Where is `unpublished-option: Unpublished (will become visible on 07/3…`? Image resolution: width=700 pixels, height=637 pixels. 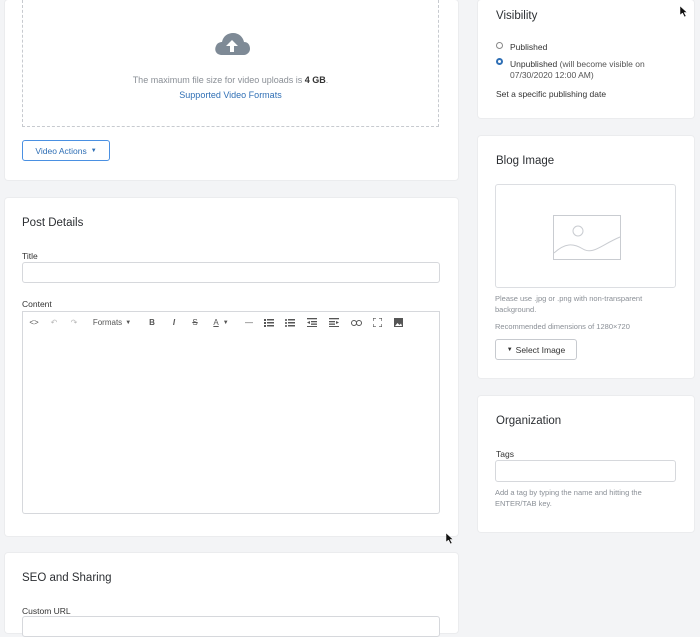 unpublished-option: Unpublished (will become visible on 07/3… is located at coordinates (594, 70).